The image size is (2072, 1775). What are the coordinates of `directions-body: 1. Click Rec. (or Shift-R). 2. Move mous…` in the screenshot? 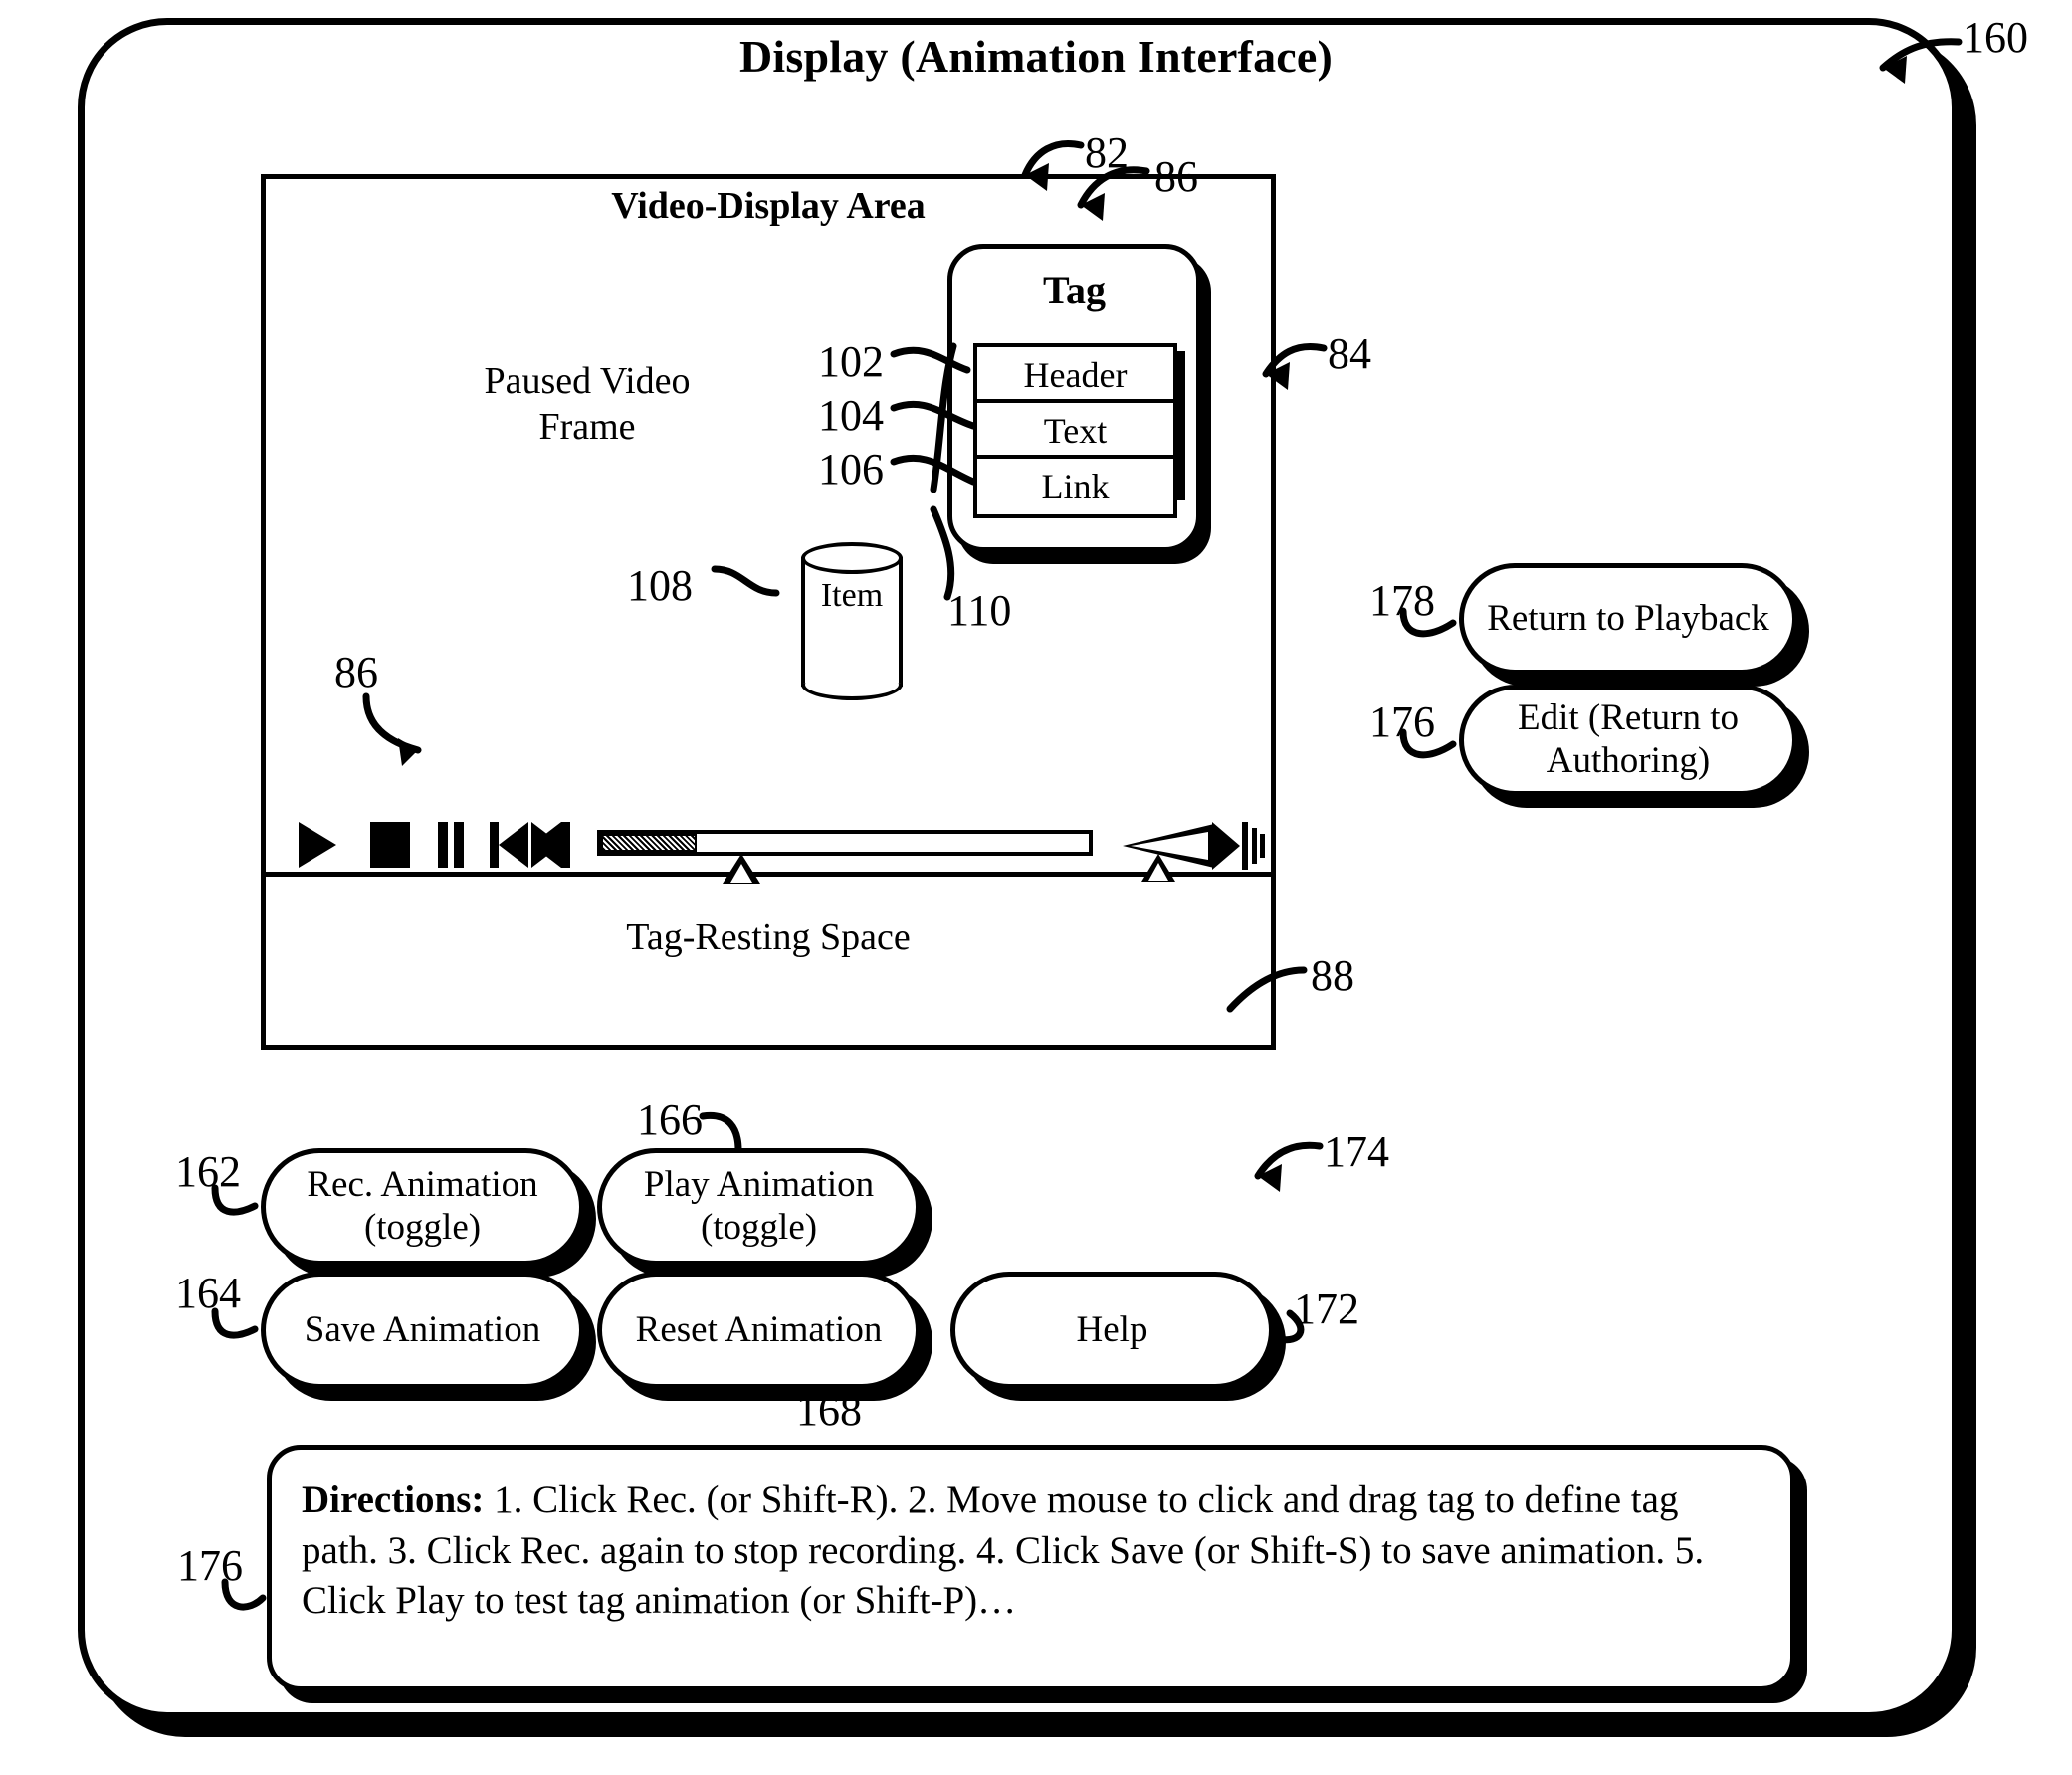 It's located at (1003, 1551).